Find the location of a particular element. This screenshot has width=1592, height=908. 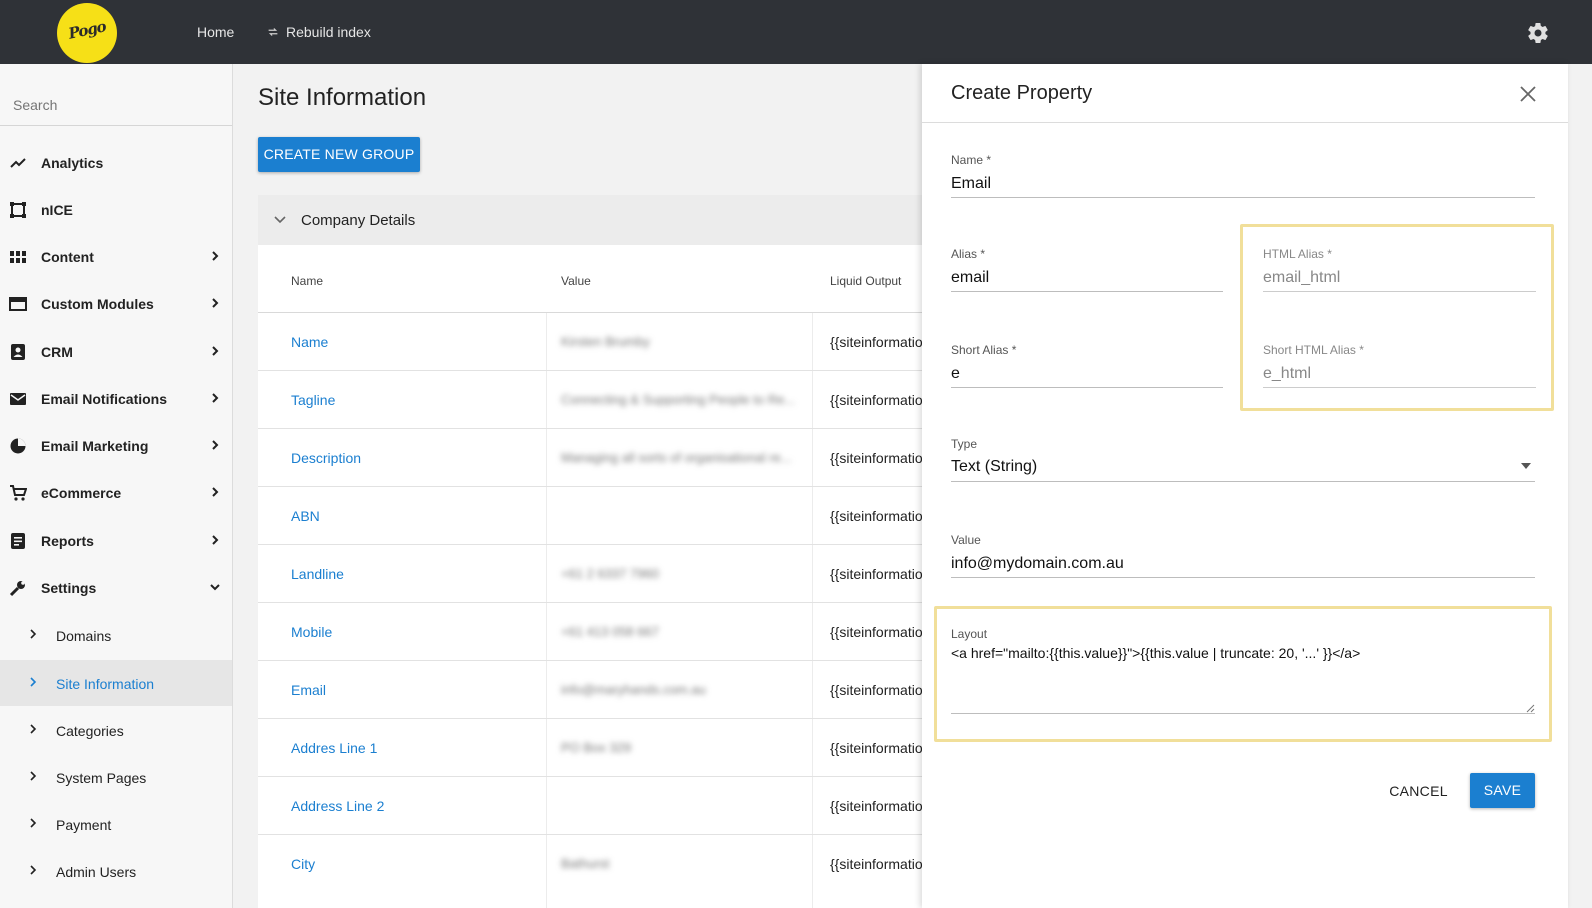

save-button: SAVE is located at coordinates (1502, 790).